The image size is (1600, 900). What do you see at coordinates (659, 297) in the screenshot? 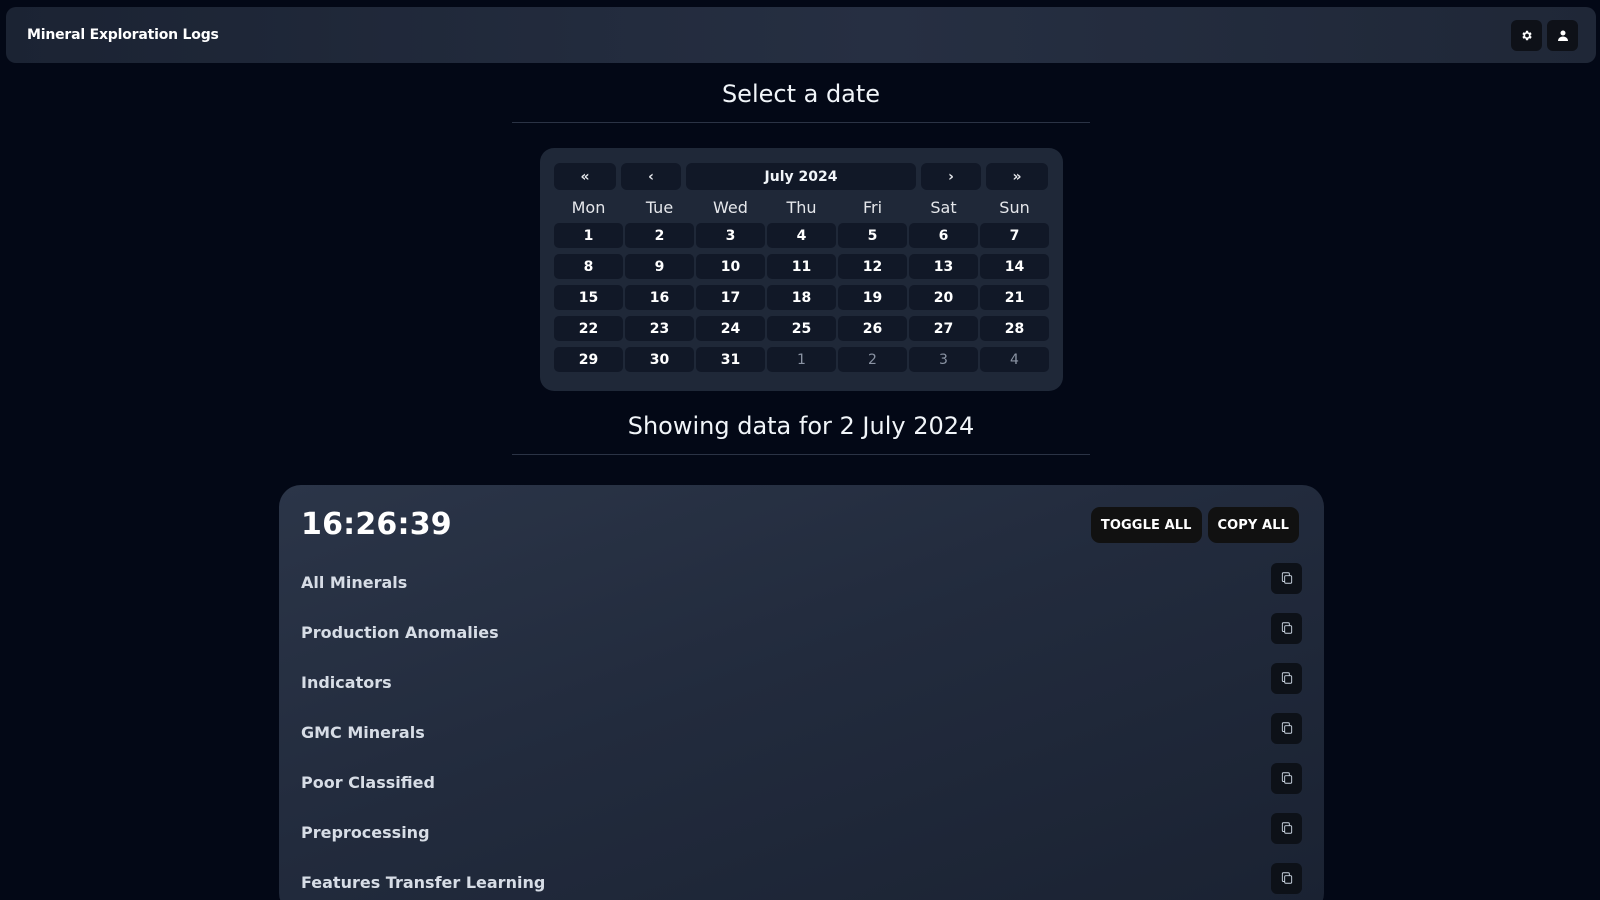
I see `calendar-day: 16` at bounding box center [659, 297].